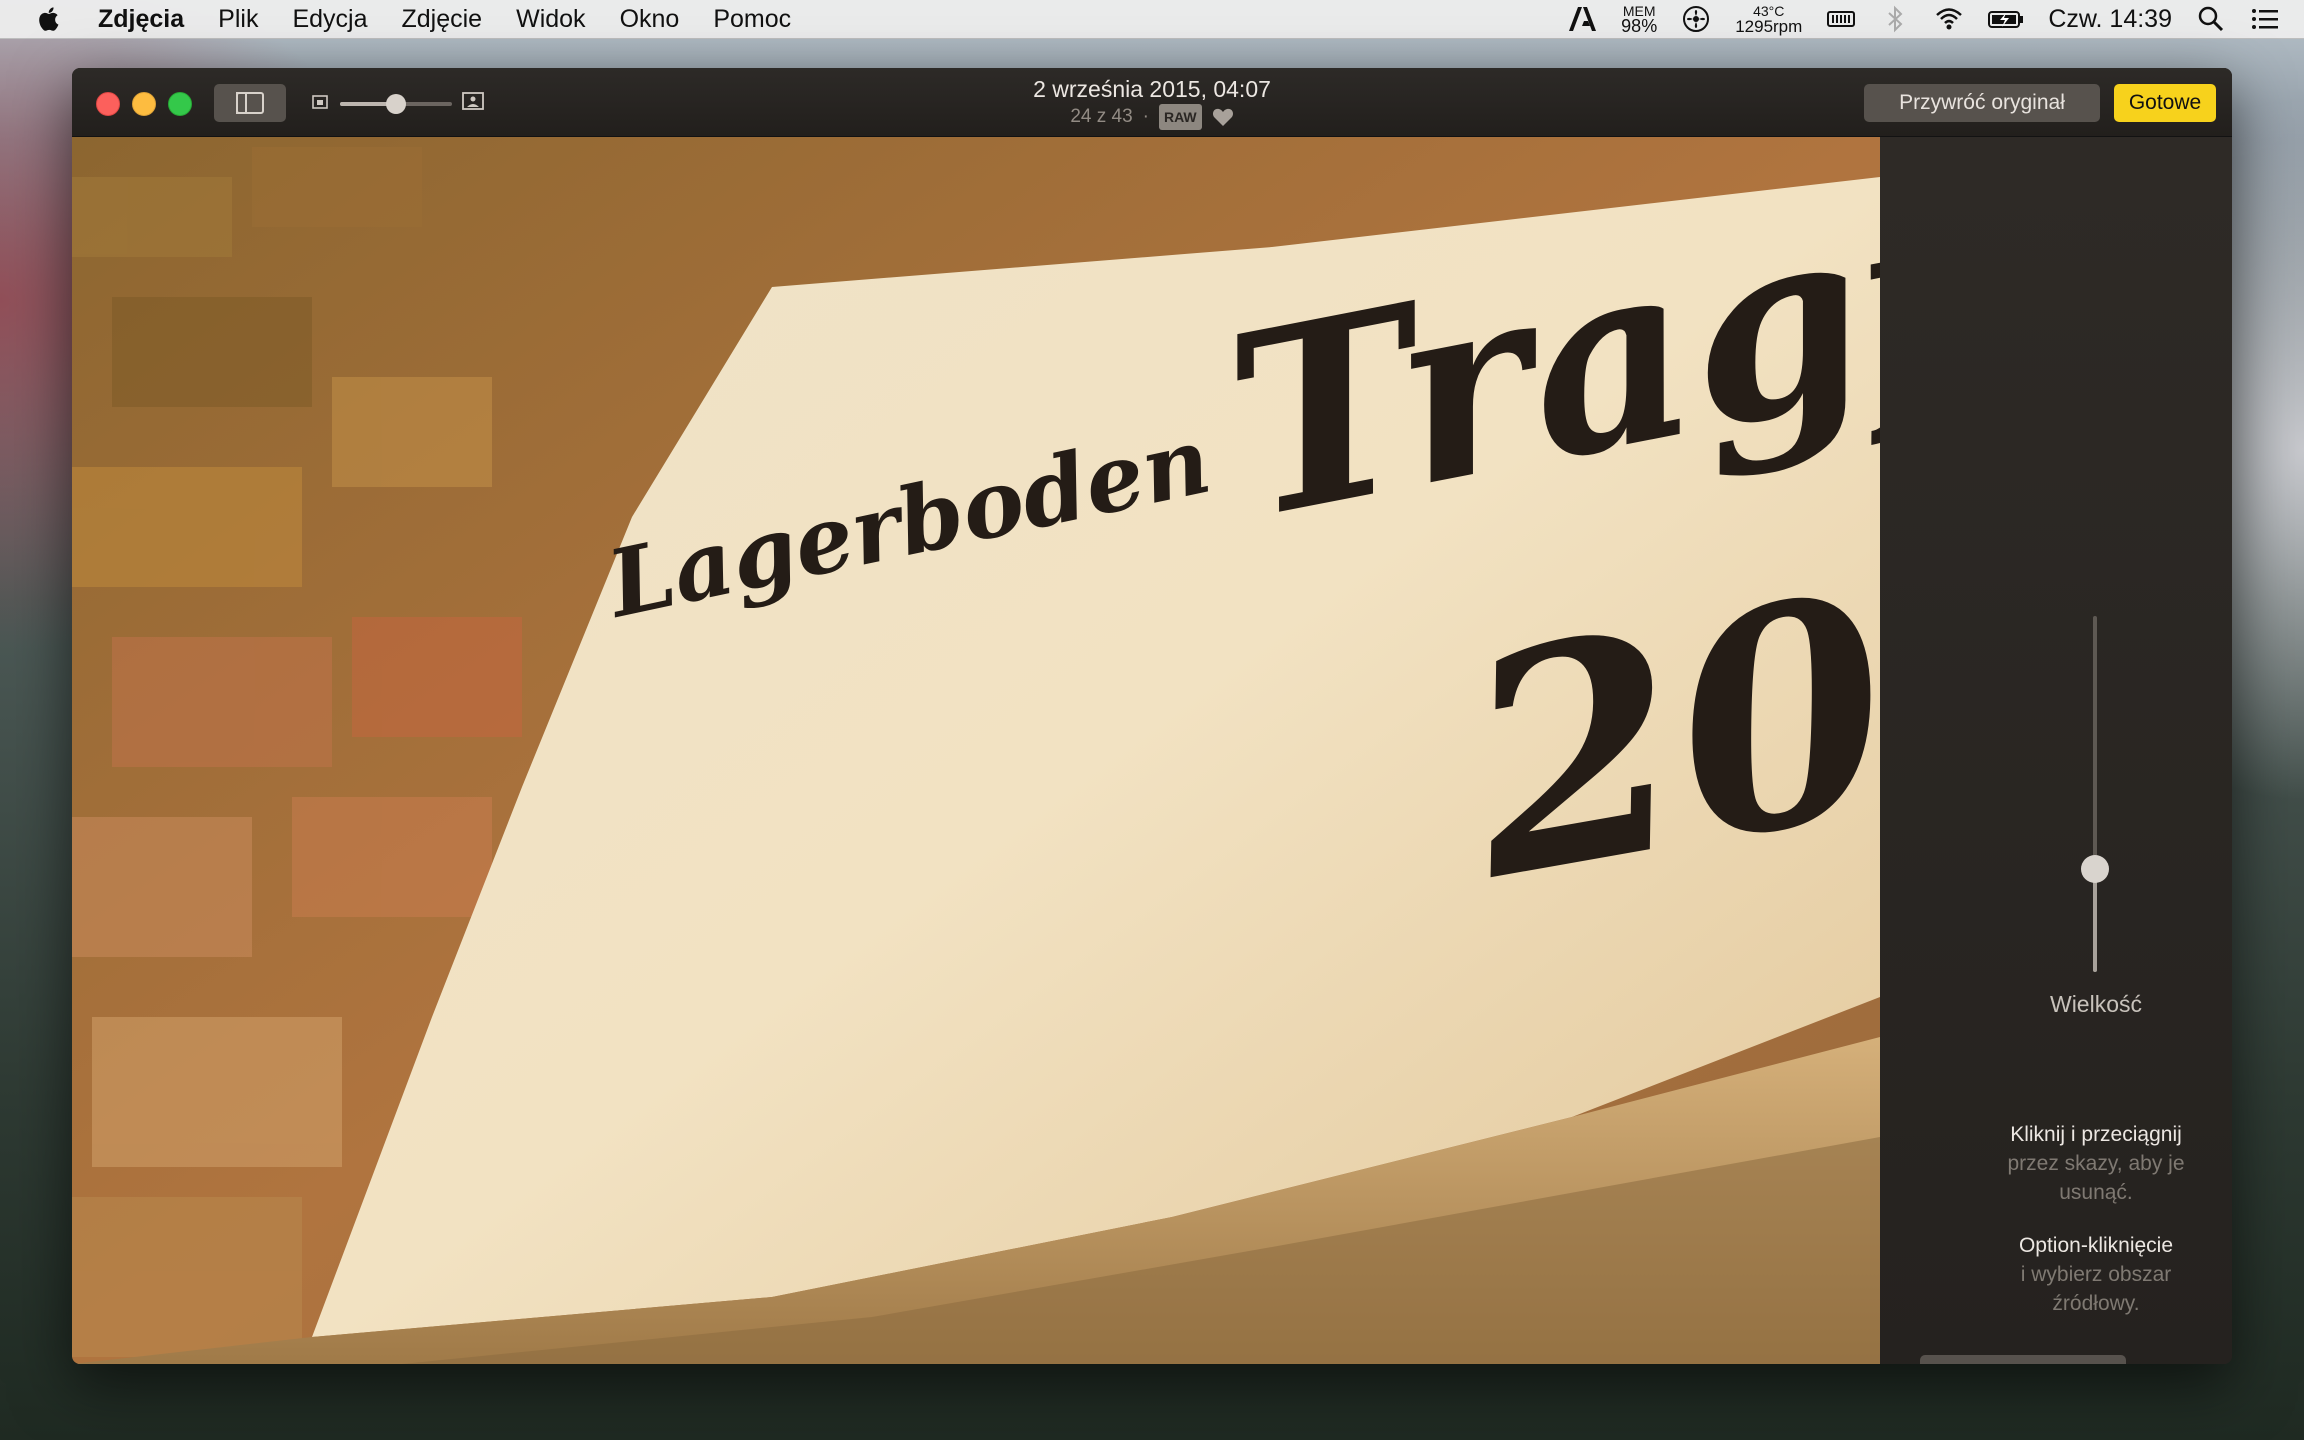 The image size is (2304, 1440). What do you see at coordinates (2265, 19) in the screenshot?
I see `notification-center-icon` at bounding box center [2265, 19].